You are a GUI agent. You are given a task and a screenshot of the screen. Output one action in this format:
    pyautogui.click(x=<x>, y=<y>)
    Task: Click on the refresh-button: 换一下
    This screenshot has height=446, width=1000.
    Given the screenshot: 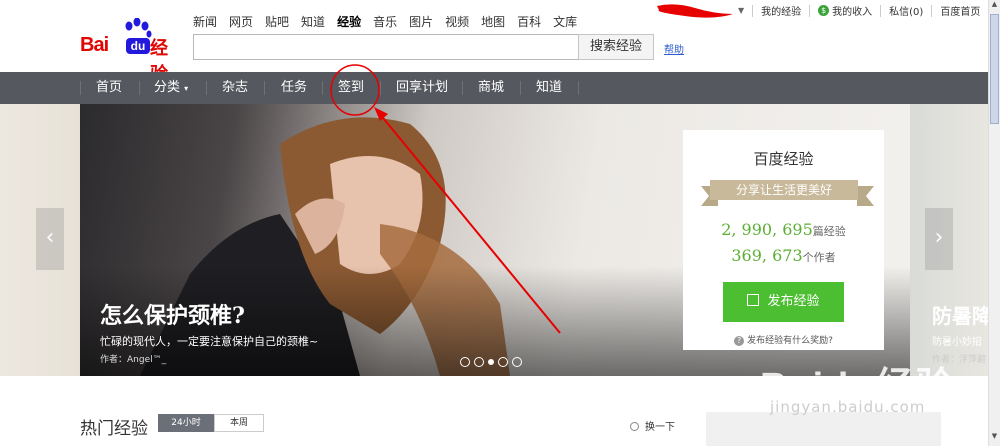 What is the action you would take?
    pyautogui.click(x=652, y=425)
    